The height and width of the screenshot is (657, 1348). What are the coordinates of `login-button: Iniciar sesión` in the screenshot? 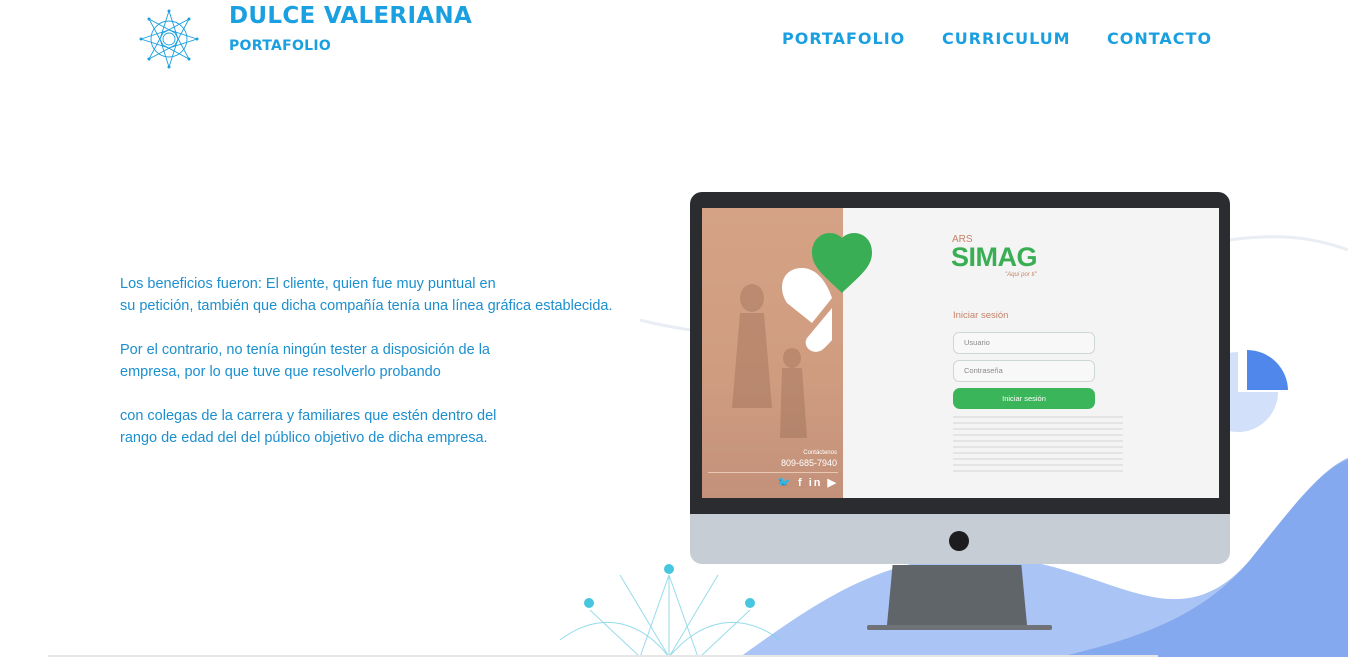 It's located at (1024, 398).